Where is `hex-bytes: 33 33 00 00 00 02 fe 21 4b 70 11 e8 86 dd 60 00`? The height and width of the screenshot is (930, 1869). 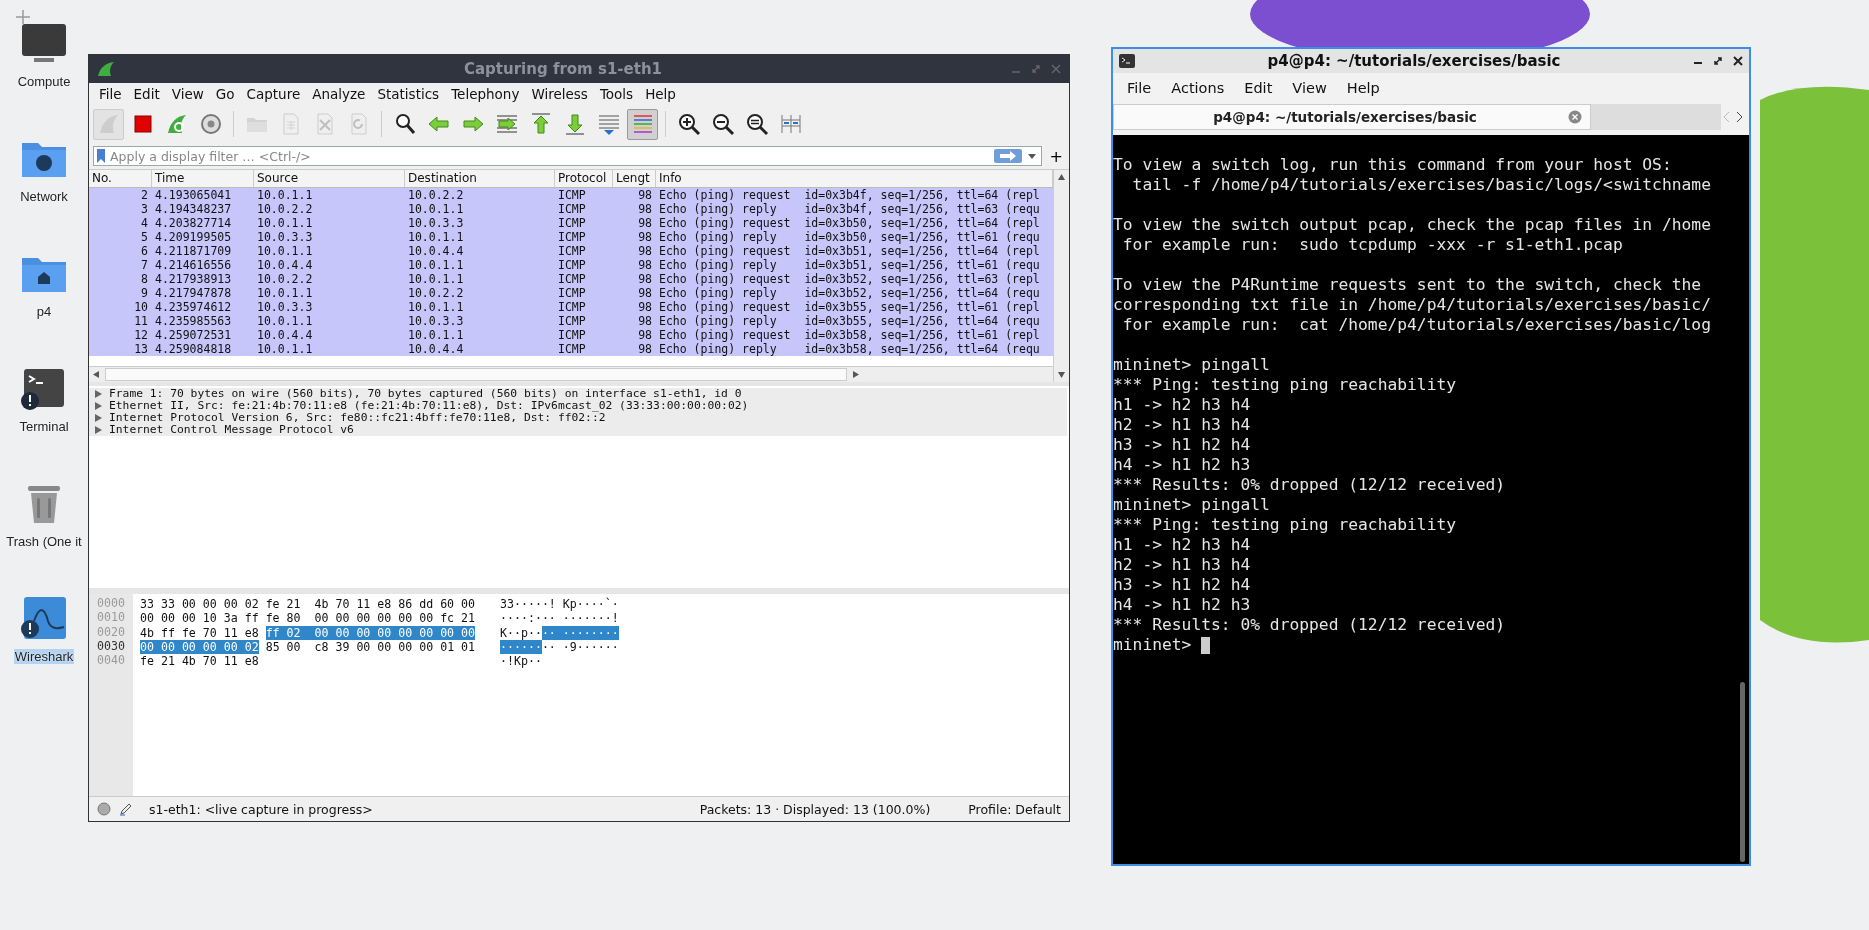
hex-bytes: 33 33 00 00 00 02 fe 21 4b 70 11 e8 86 dd 60 00 is located at coordinates (308, 604).